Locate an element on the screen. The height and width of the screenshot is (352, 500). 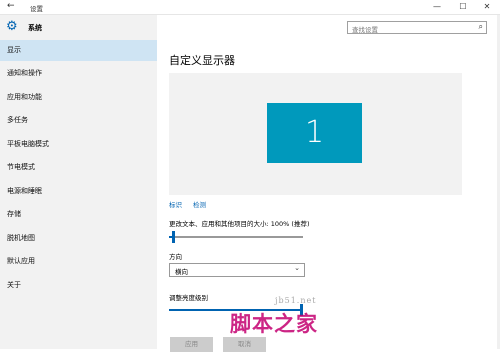
sidebar-item-label: 关于 is located at coordinates (14, 285).